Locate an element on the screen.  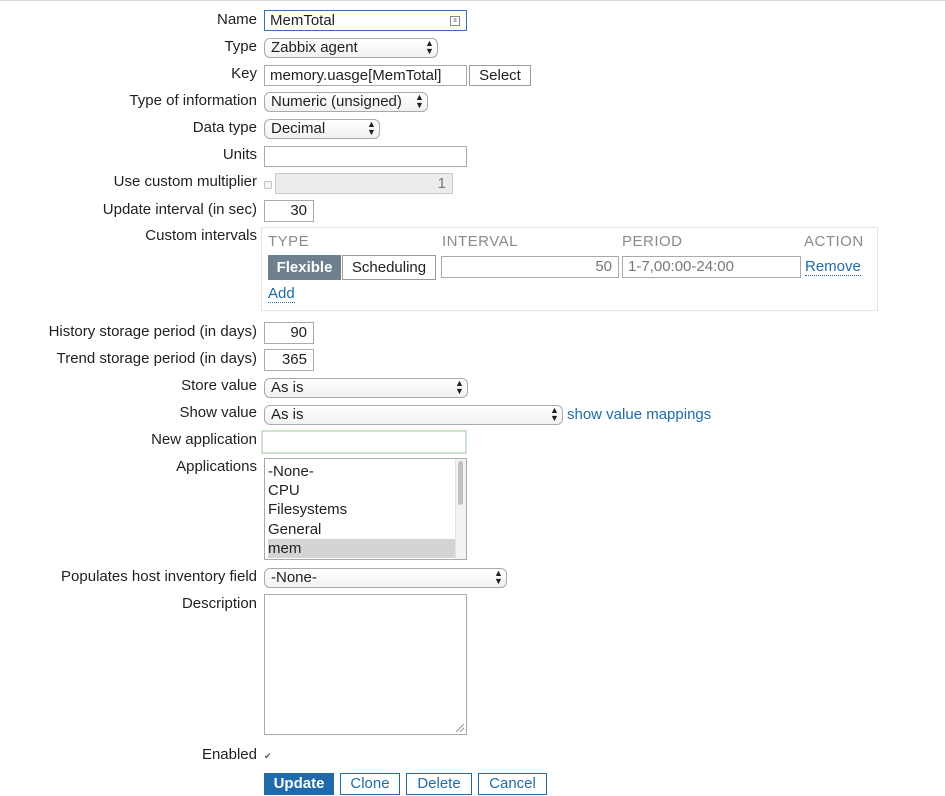
key-select-button: Select is located at coordinates (500, 75).